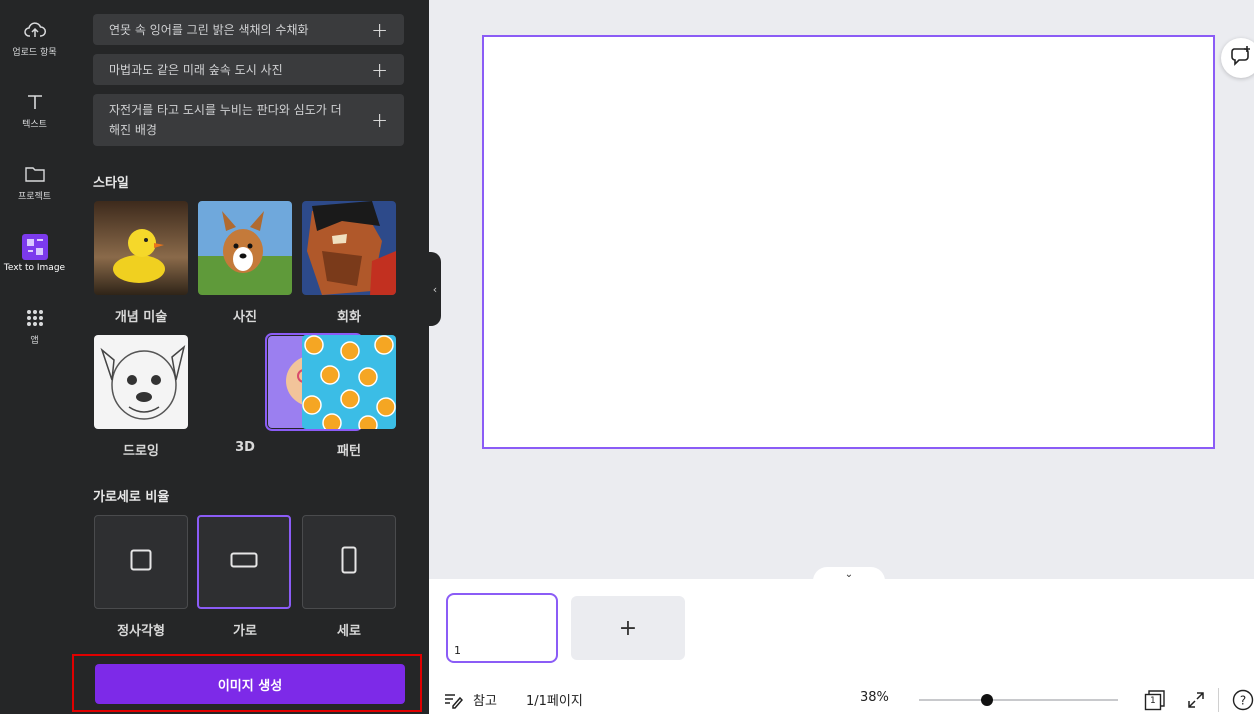 The image size is (1254, 714). What do you see at coordinates (141, 631) in the screenshot?
I see `ratio-label-square: 정사각형` at bounding box center [141, 631].